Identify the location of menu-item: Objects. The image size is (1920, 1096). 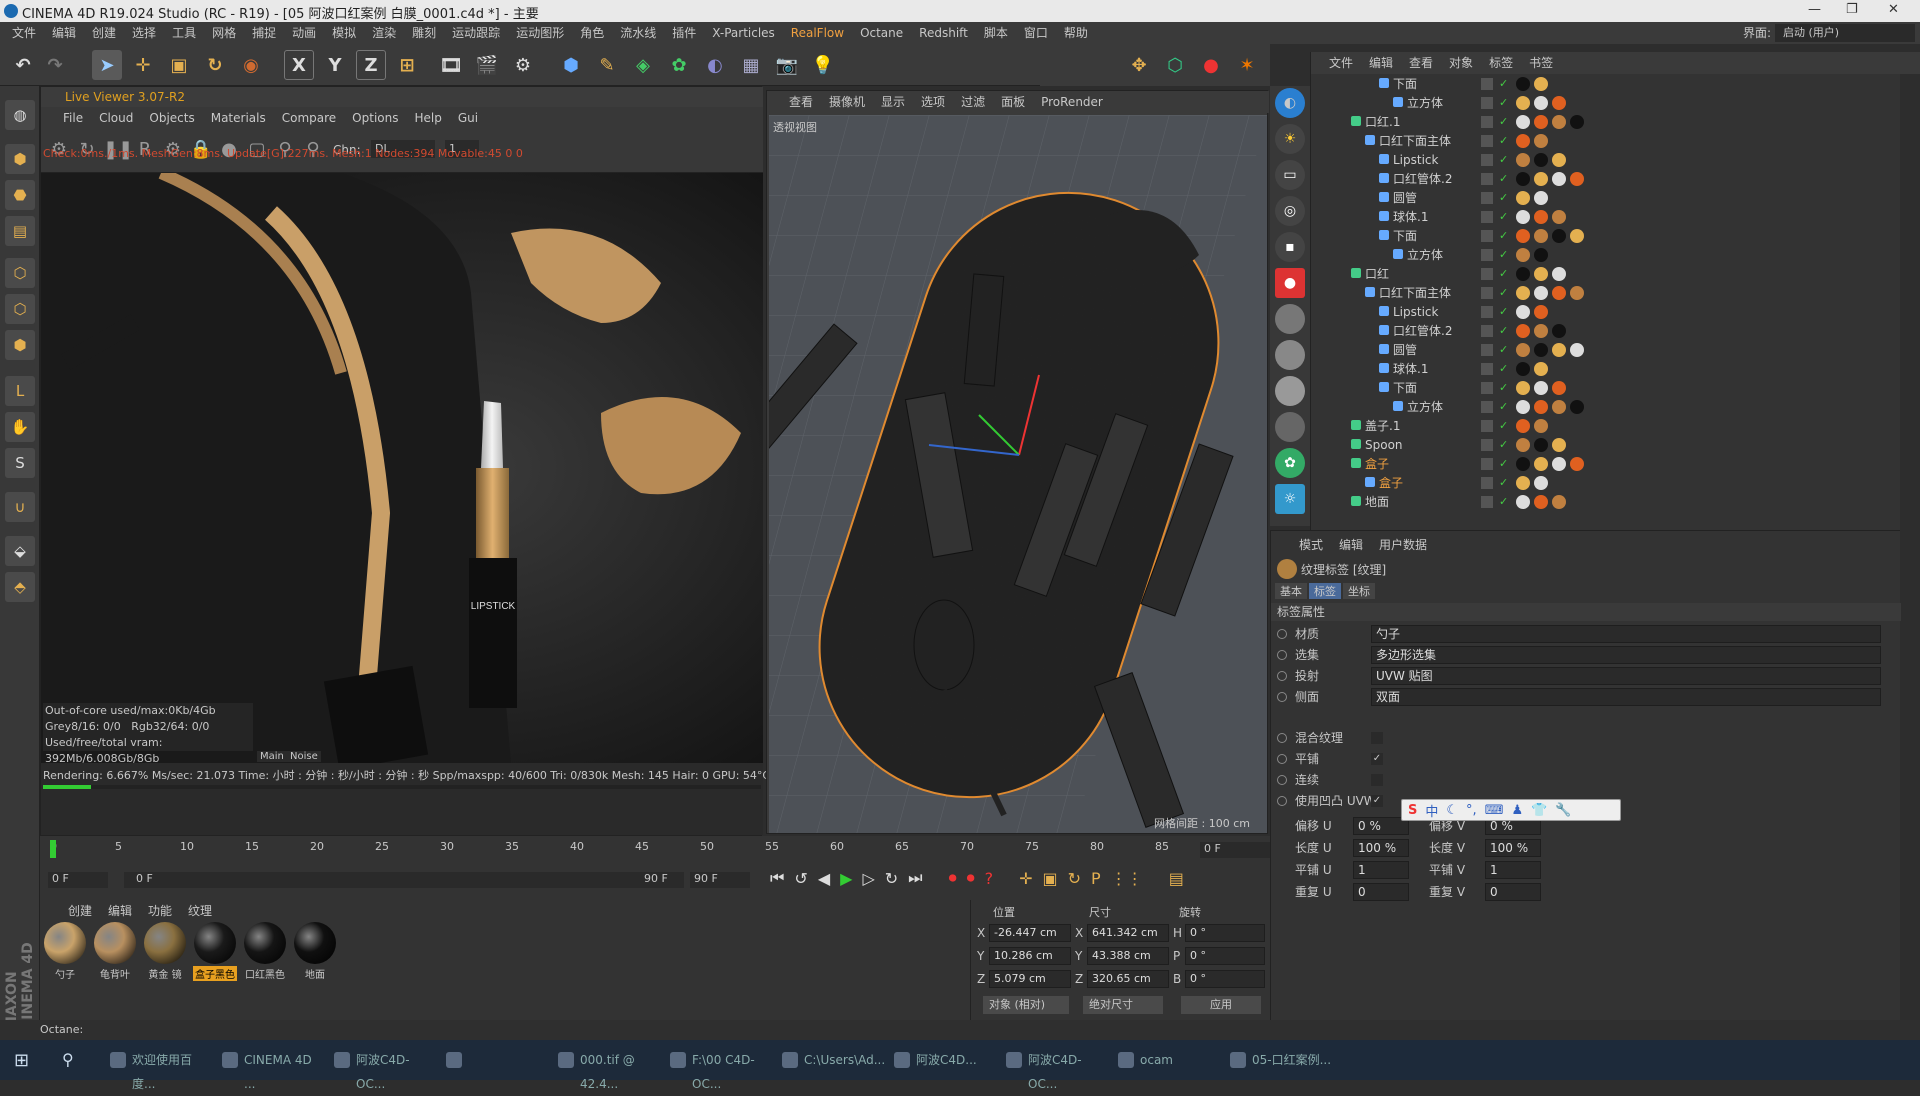
(171, 118).